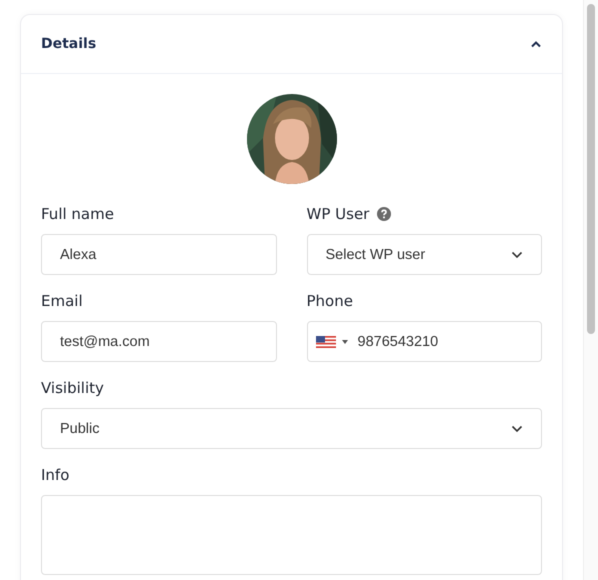  Describe the element at coordinates (345, 342) in the screenshot. I see `caret-icon` at that location.